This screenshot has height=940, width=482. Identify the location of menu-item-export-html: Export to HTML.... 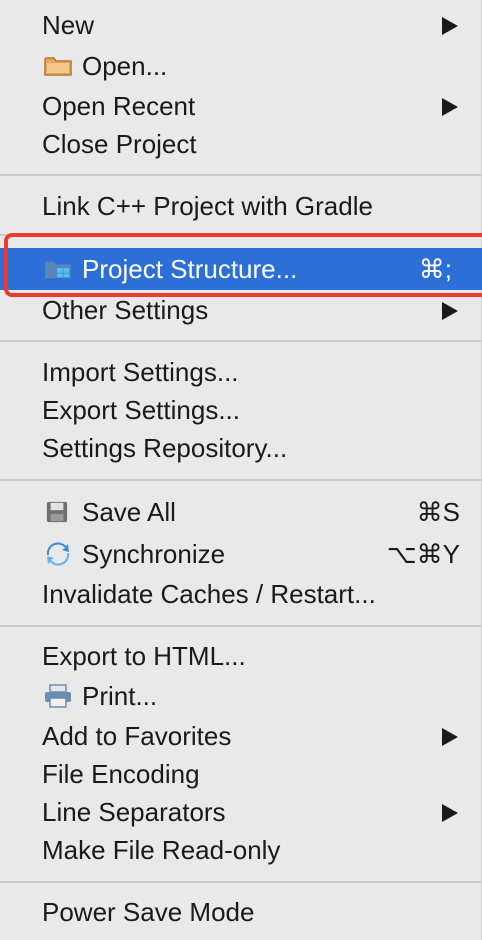
(241, 656).